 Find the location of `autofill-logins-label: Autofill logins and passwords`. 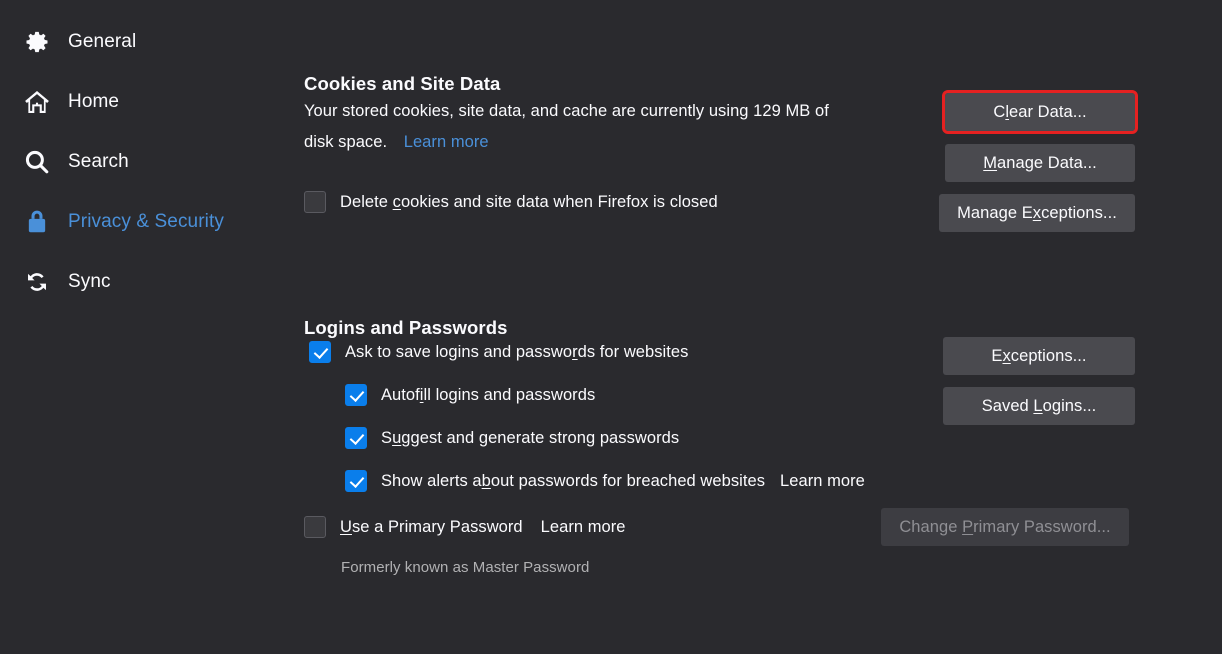

autofill-logins-label: Autofill logins and passwords is located at coordinates (488, 394).